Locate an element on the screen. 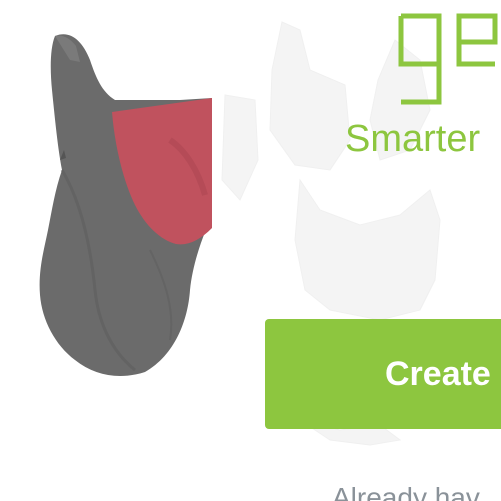 This screenshot has height=501, width=501. tagline: Smarter is located at coordinates (413, 139).